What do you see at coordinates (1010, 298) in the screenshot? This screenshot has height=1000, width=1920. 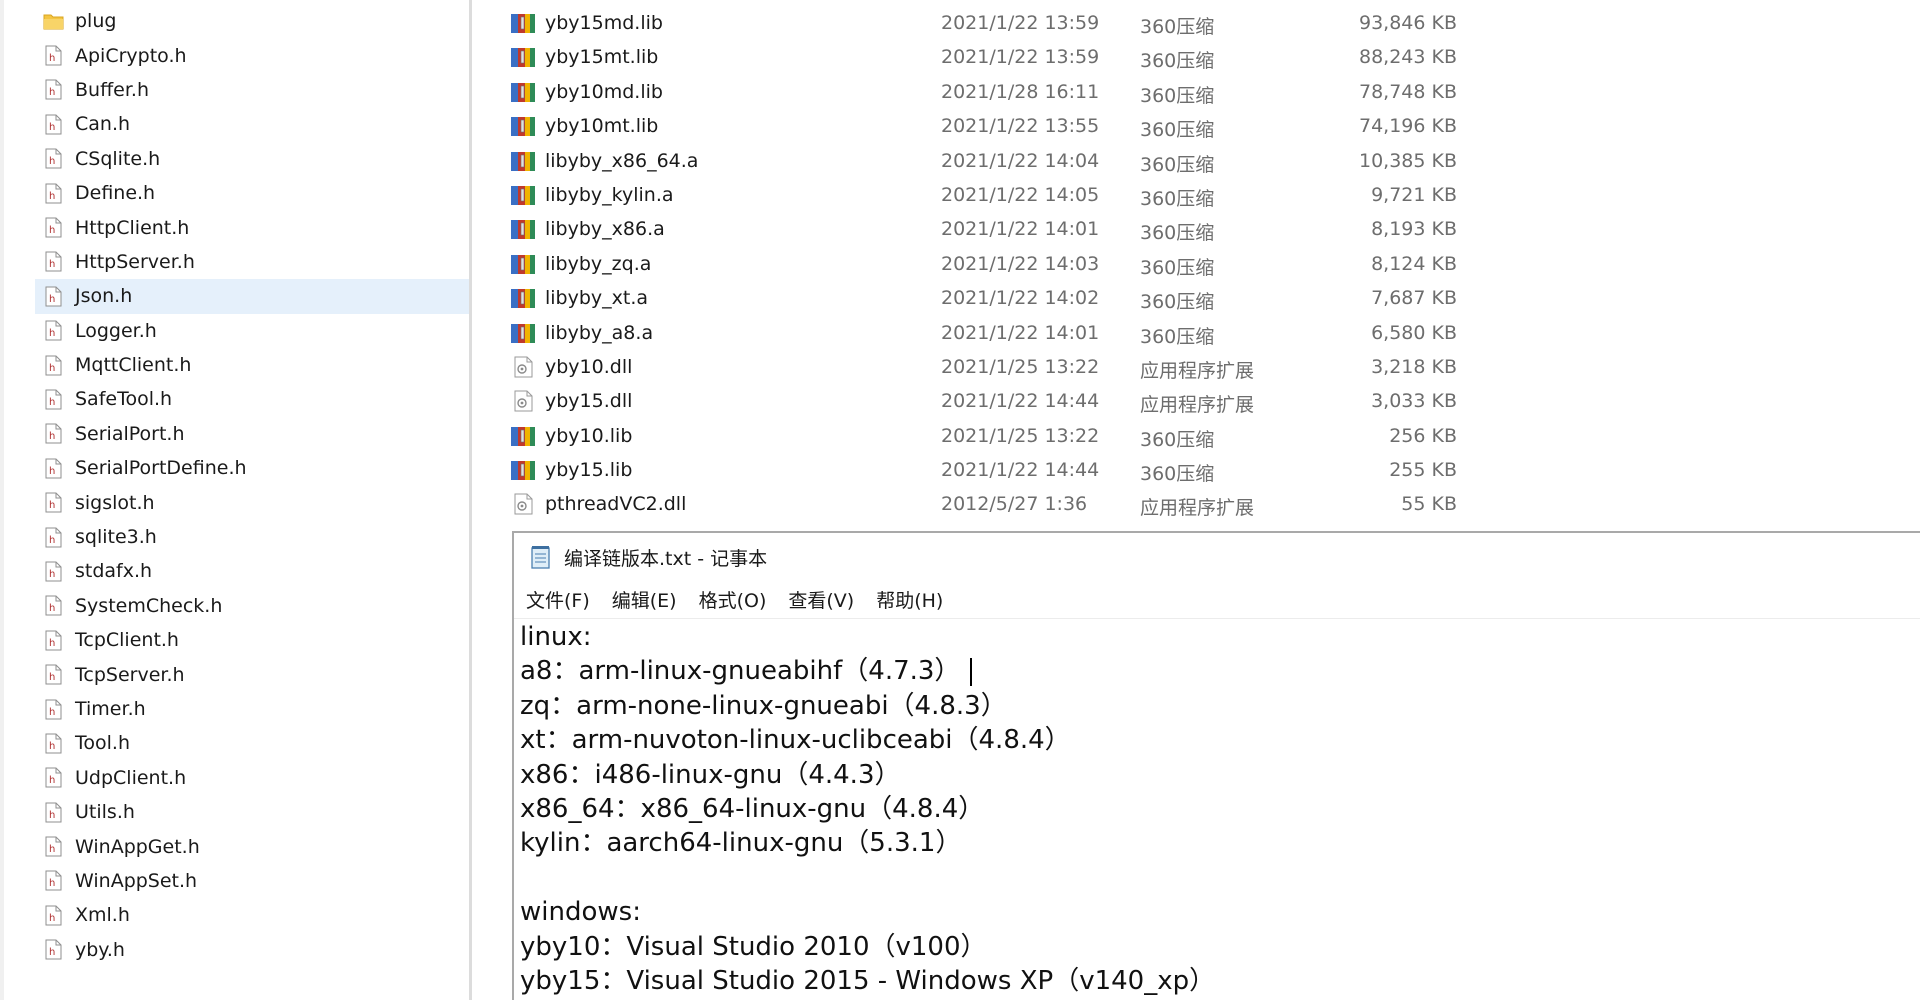 I see `file-row: libyby_xt.a 2021/1/22 14:02 360压缩 7,687 KB` at bounding box center [1010, 298].